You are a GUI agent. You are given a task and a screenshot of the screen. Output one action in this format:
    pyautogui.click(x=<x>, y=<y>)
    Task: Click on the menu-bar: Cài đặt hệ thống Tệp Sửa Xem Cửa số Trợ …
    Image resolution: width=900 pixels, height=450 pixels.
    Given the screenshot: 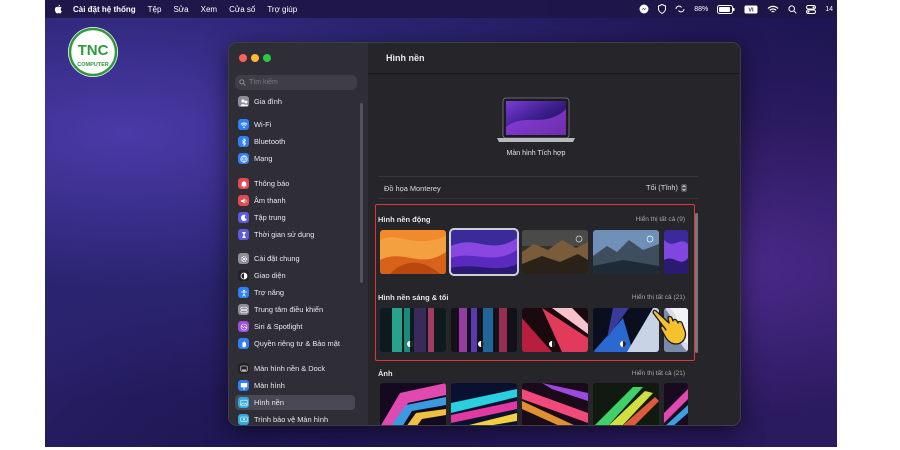 What is the action you would take?
    pyautogui.click(x=441, y=9)
    